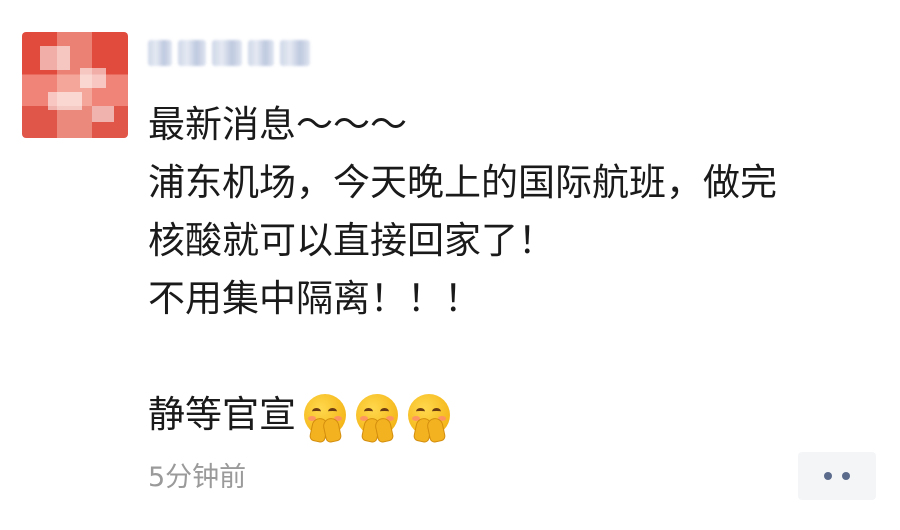 Image resolution: width=900 pixels, height=530 pixels. What do you see at coordinates (277, 124) in the screenshot?
I see `post-line: 最新消息～～～` at bounding box center [277, 124].